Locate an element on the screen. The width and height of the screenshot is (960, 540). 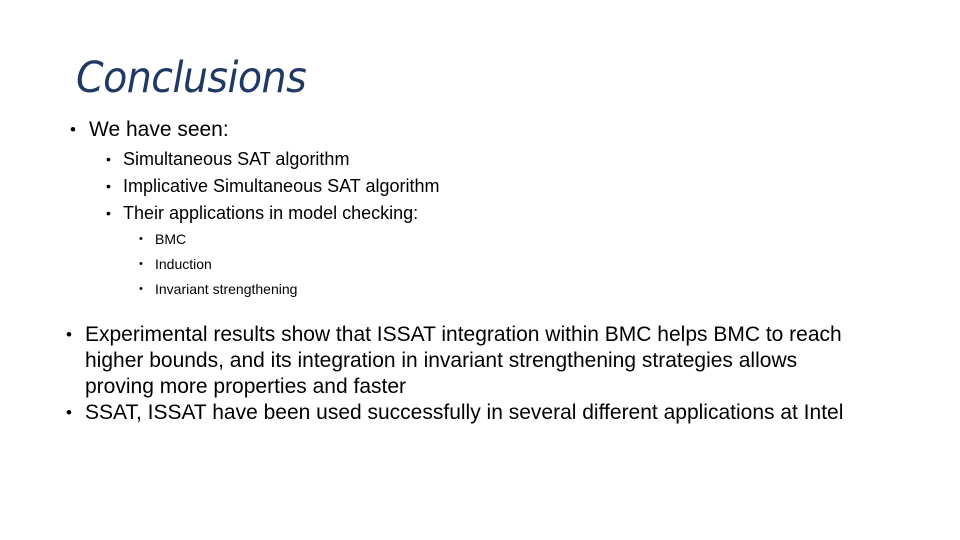
bullet-level3-induction: • Induction is located at coordinates (480, 264).